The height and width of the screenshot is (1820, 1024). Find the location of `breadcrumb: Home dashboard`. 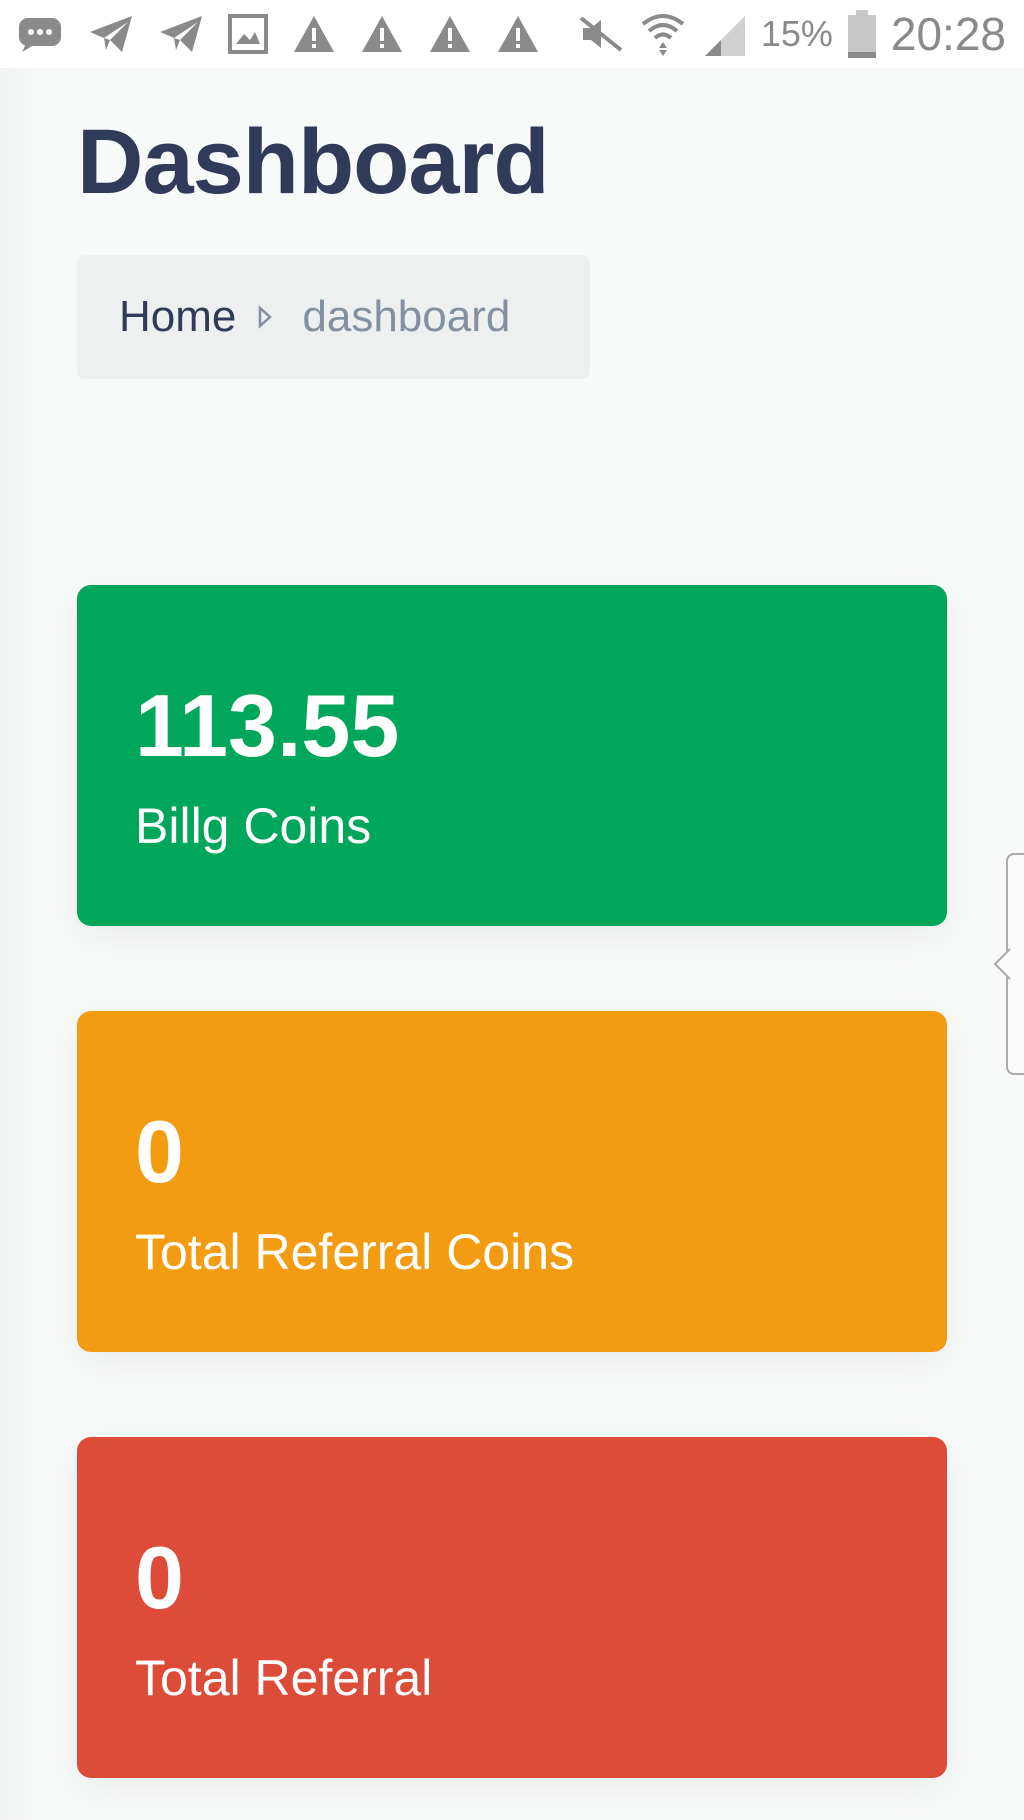

breadcrumb: Home dashboard is located at coordinates (333, 317).